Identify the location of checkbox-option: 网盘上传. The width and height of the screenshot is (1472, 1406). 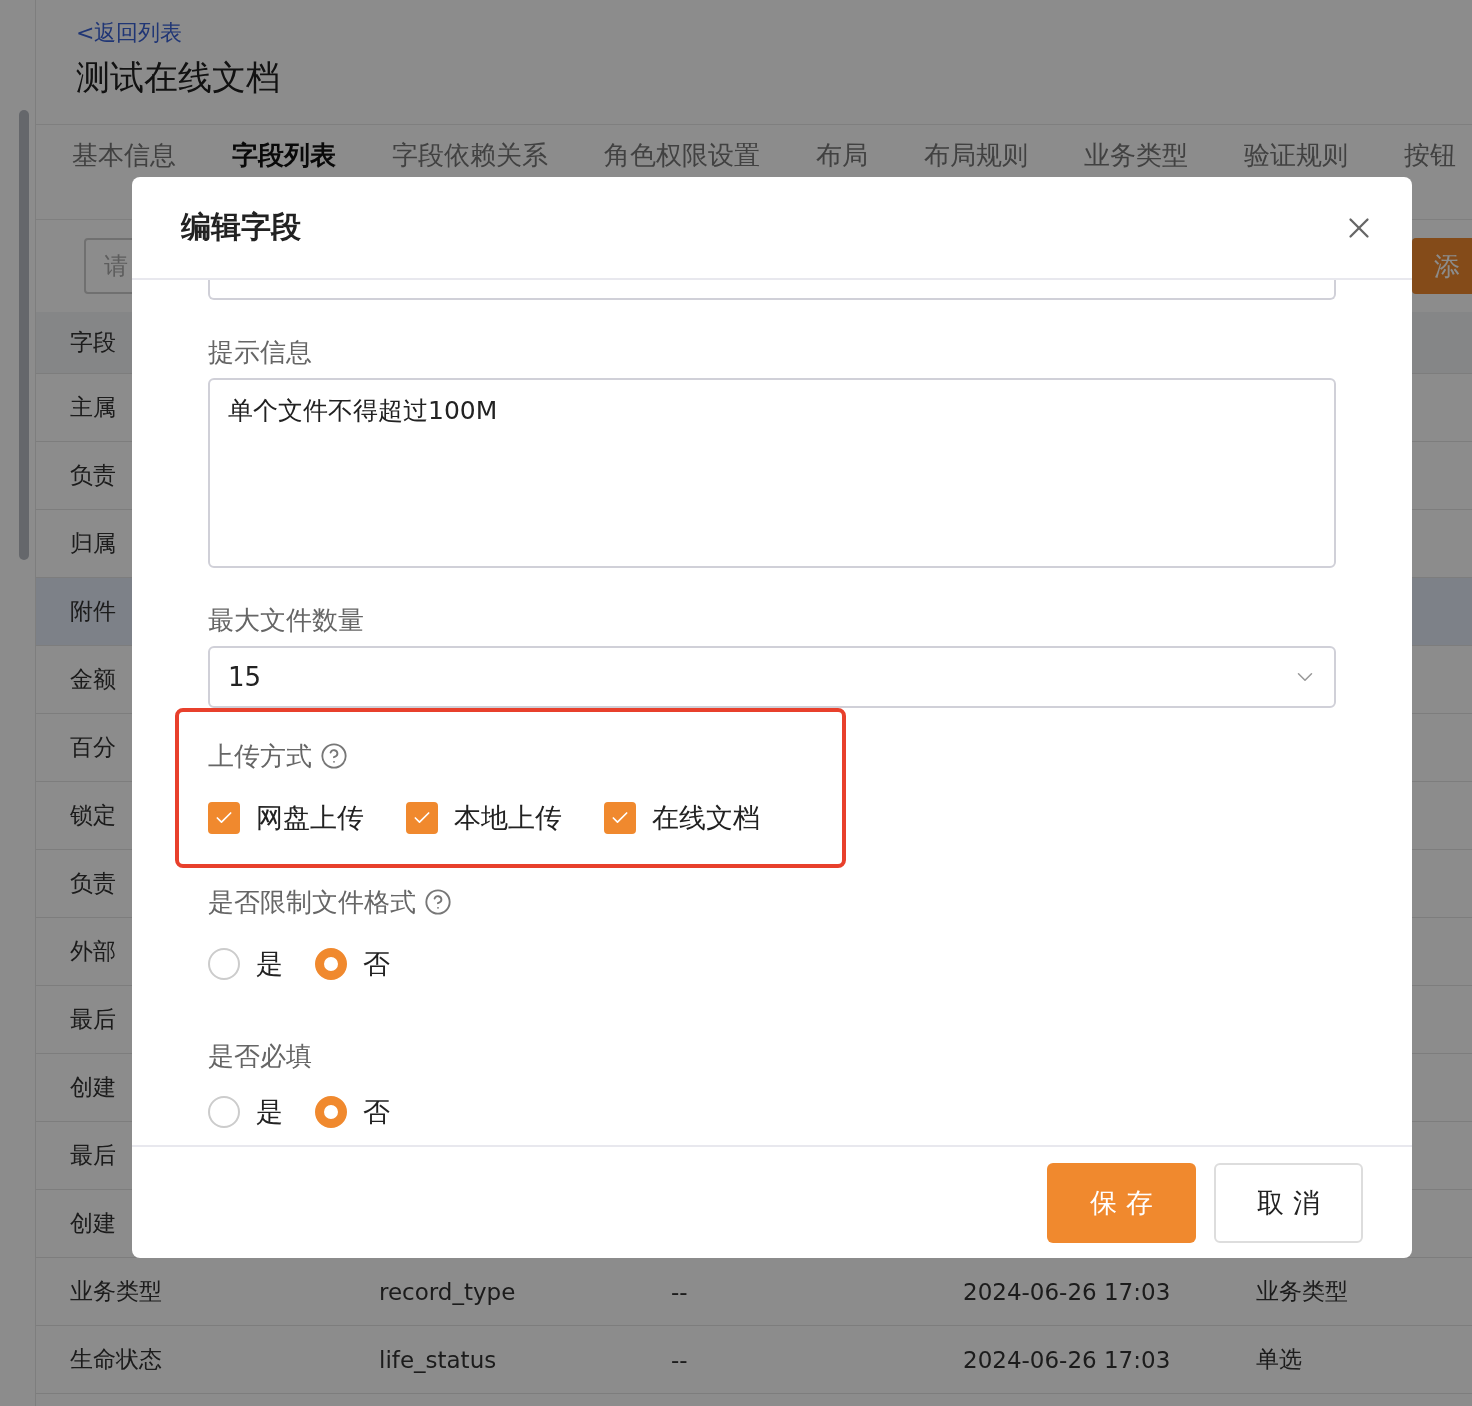
(286, 818).